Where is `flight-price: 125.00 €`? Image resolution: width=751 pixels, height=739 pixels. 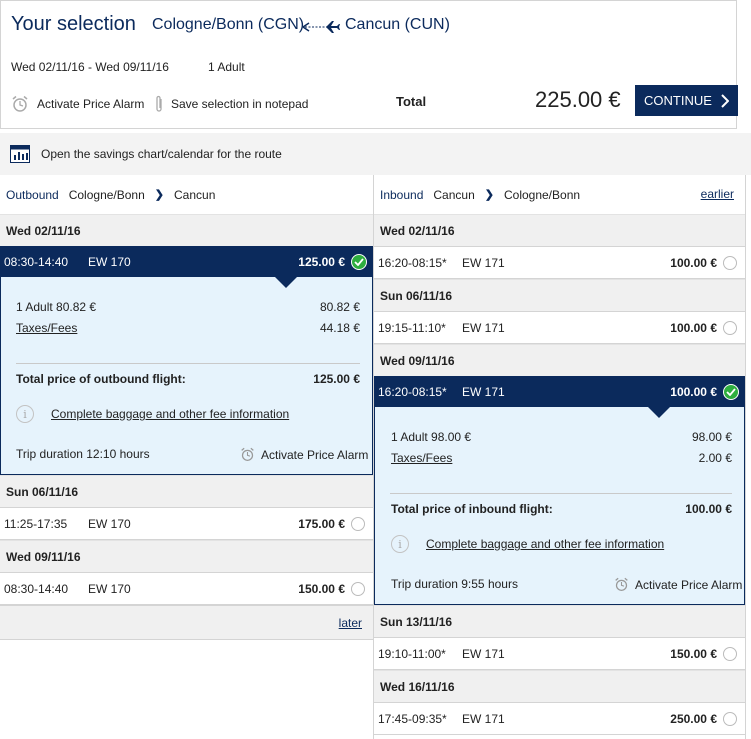
flight-price: 125.00 € is located at coordinates (321, 261).